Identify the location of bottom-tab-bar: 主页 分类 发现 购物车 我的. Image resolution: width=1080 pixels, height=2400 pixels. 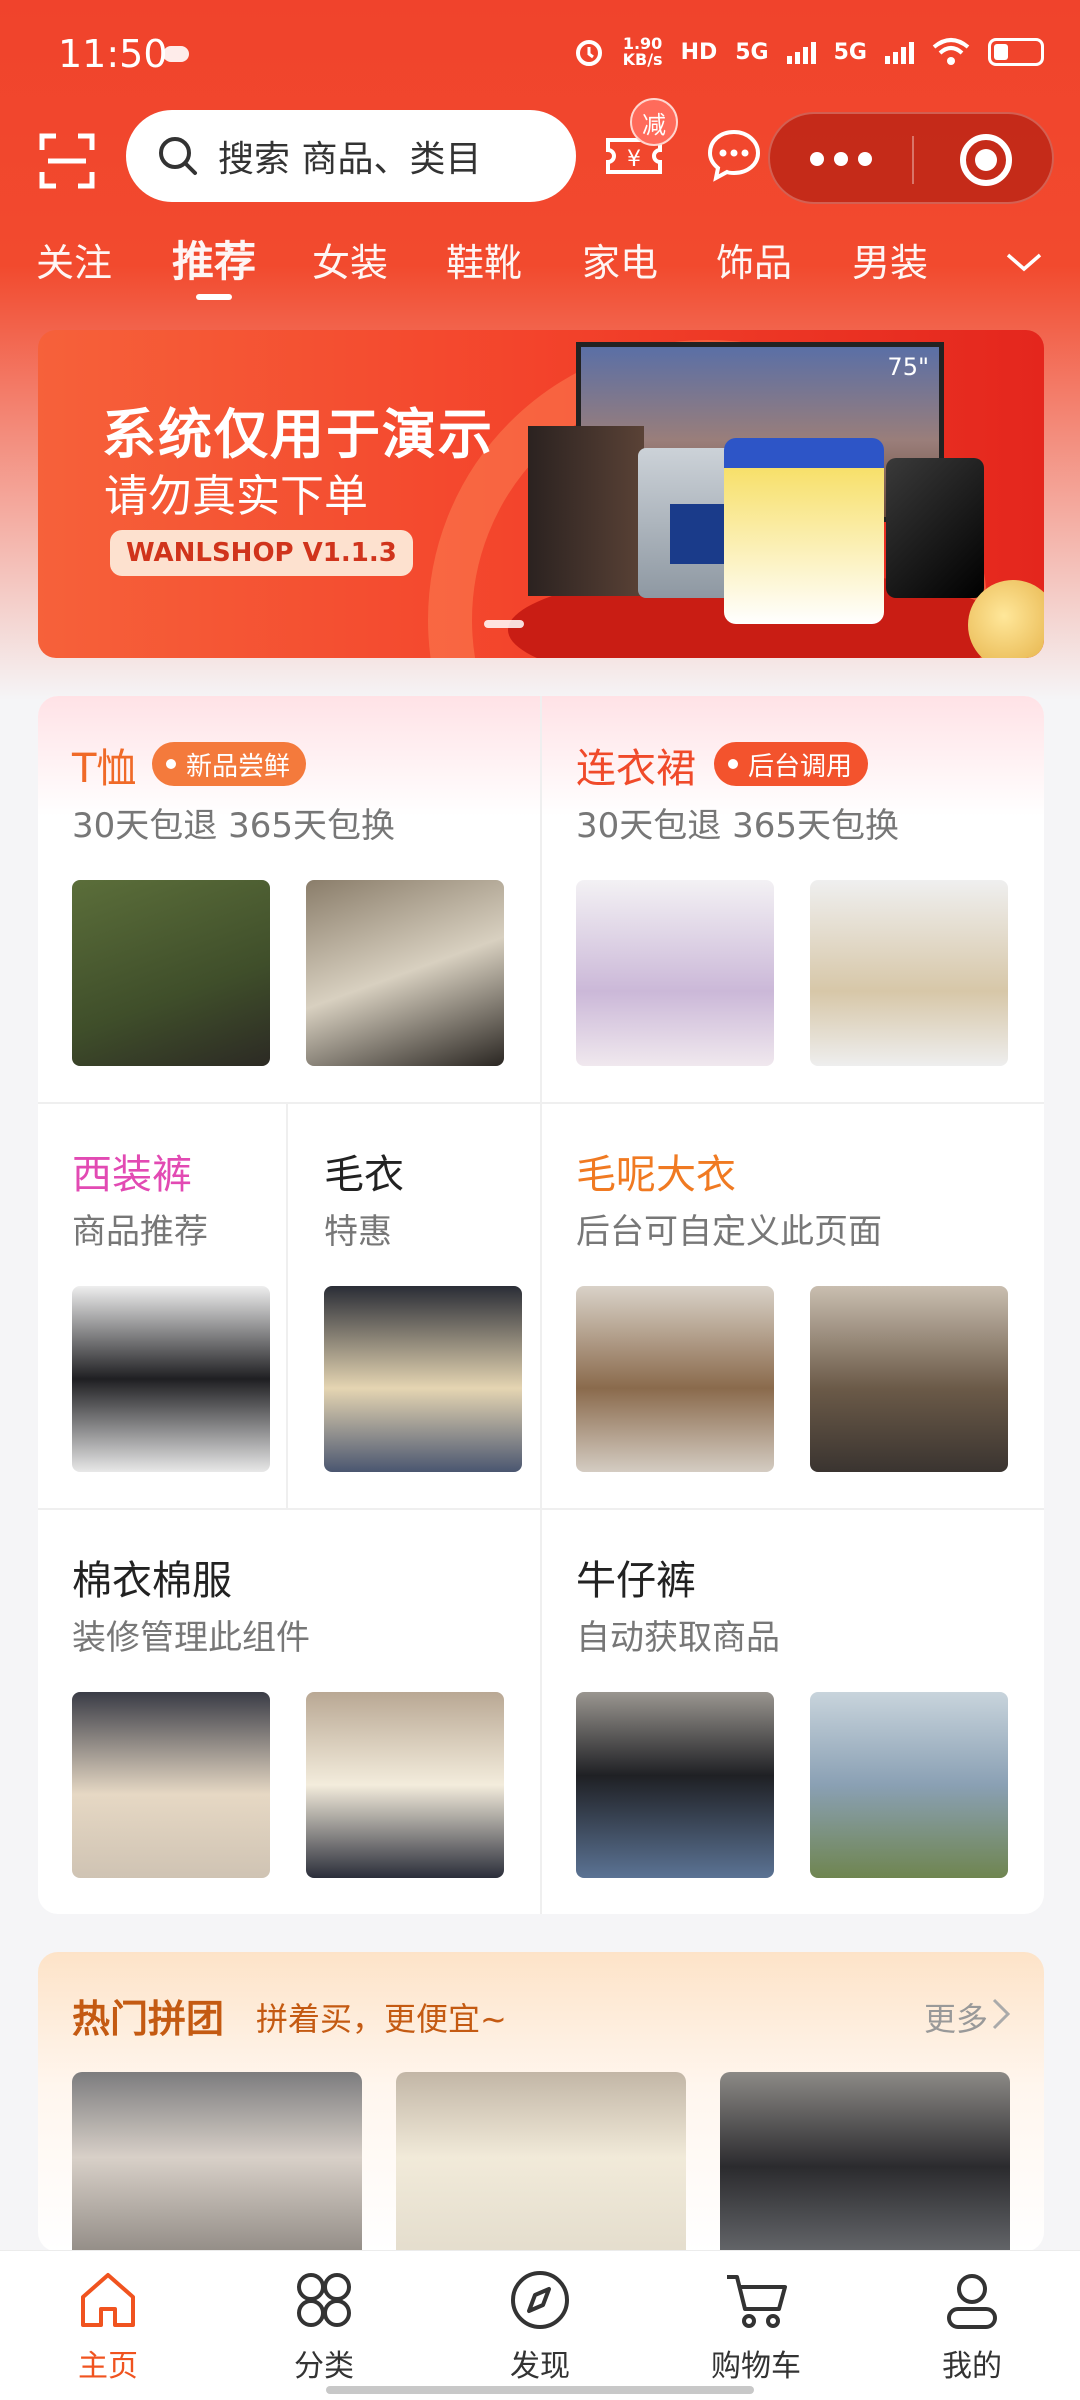
(540, 2325).